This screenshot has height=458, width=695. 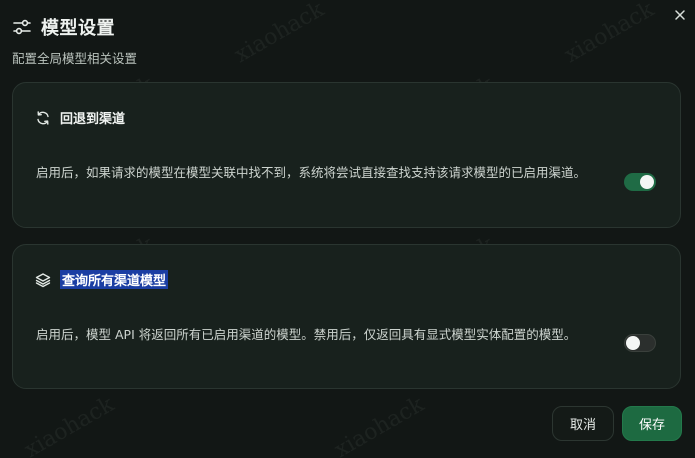 I want to click on card-header: 查询所有渠道模型, so click(x=102, y=279).